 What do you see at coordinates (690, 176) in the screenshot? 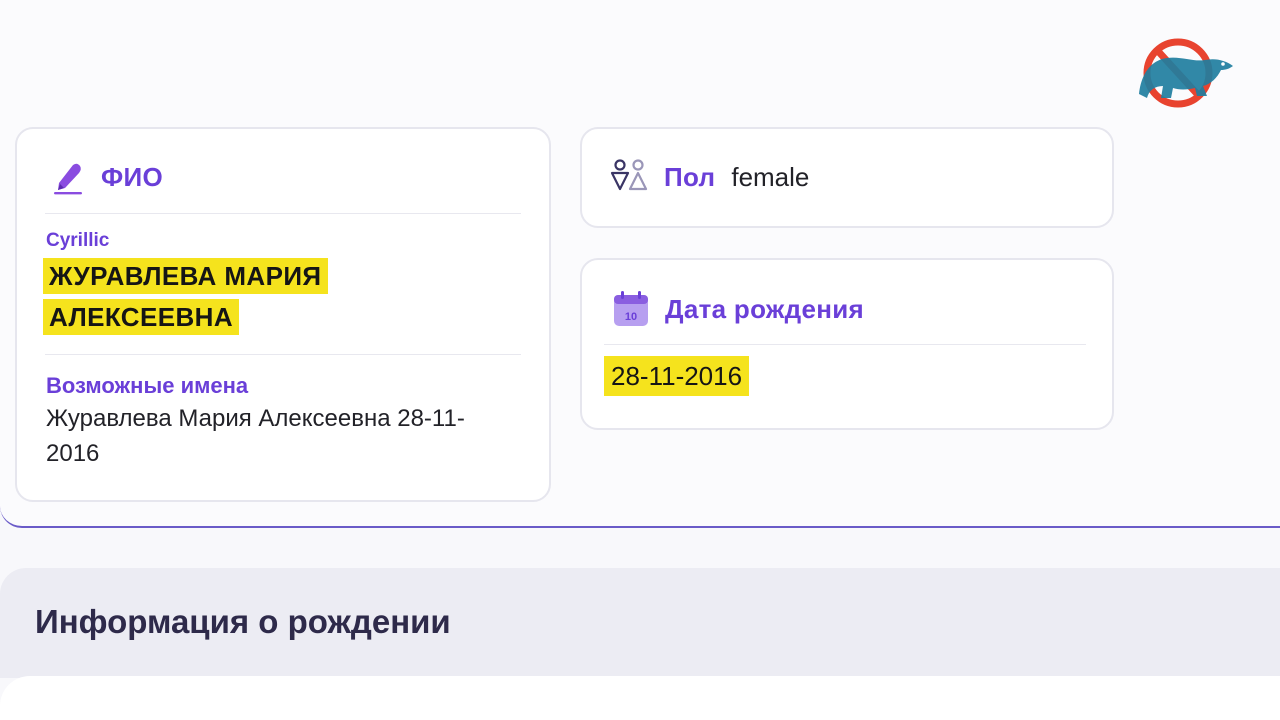
I see `sex-title: Пол` at bounding box center [690, 176].